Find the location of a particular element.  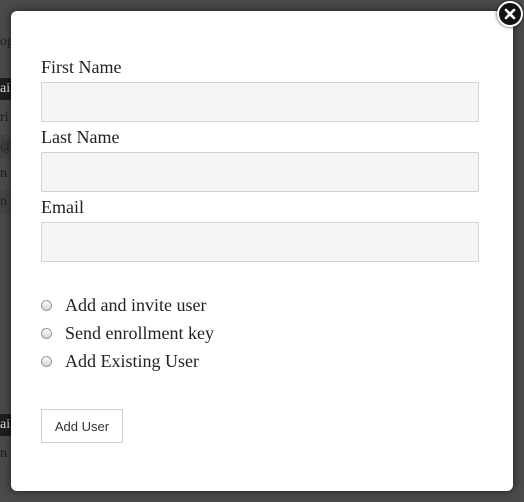

radio-label: Add Existing User is located at coordinates (132, 360).